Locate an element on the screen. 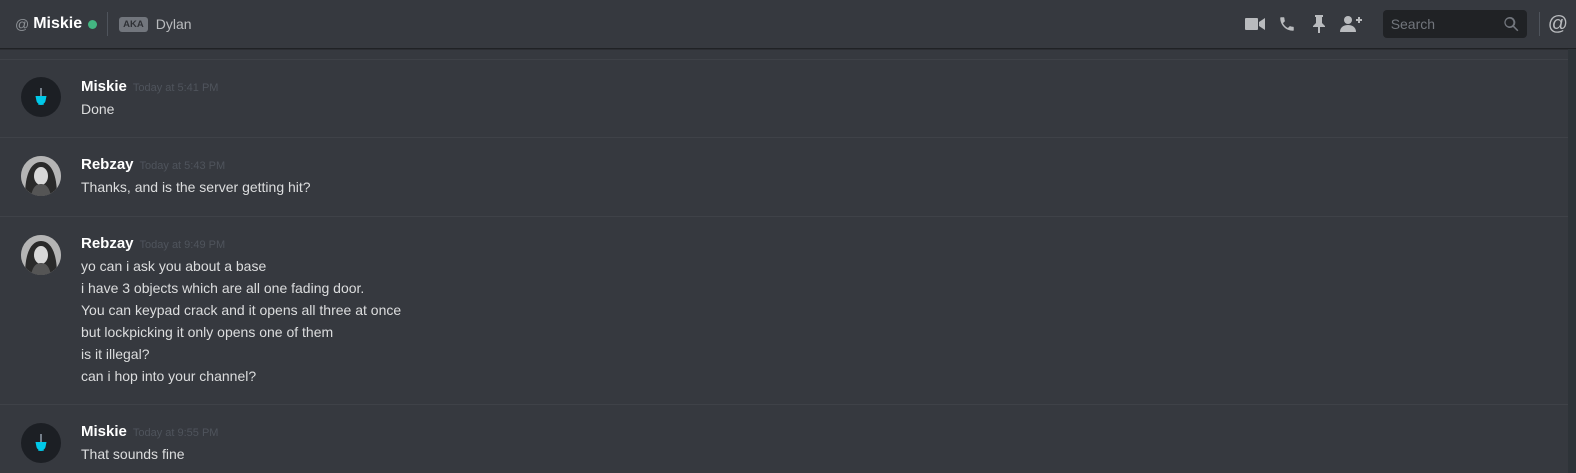  aka-badge: AKA is located at coordinates (133, 24).